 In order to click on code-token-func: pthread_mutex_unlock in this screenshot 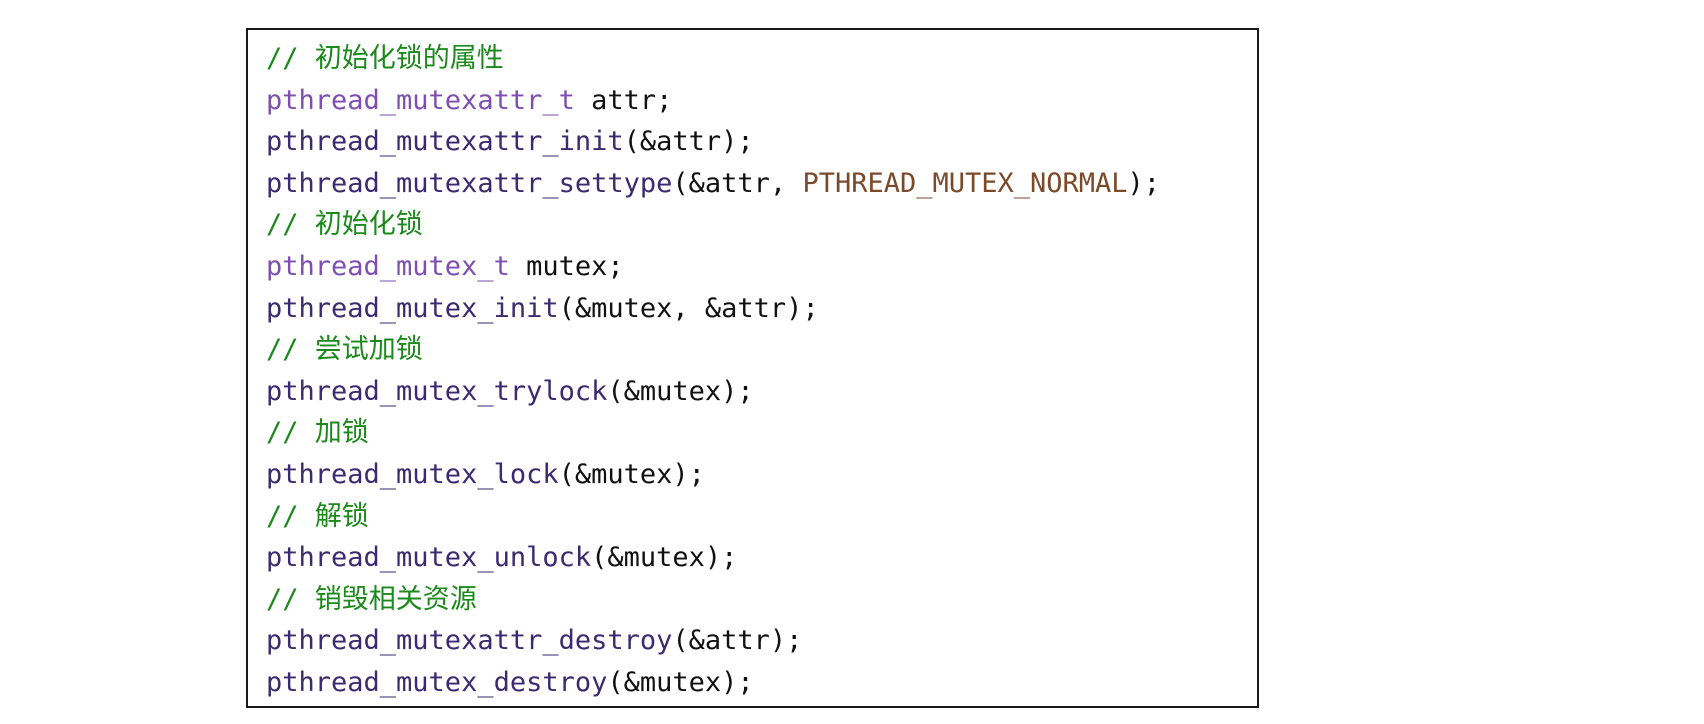, I will do `click(429, 558)`.